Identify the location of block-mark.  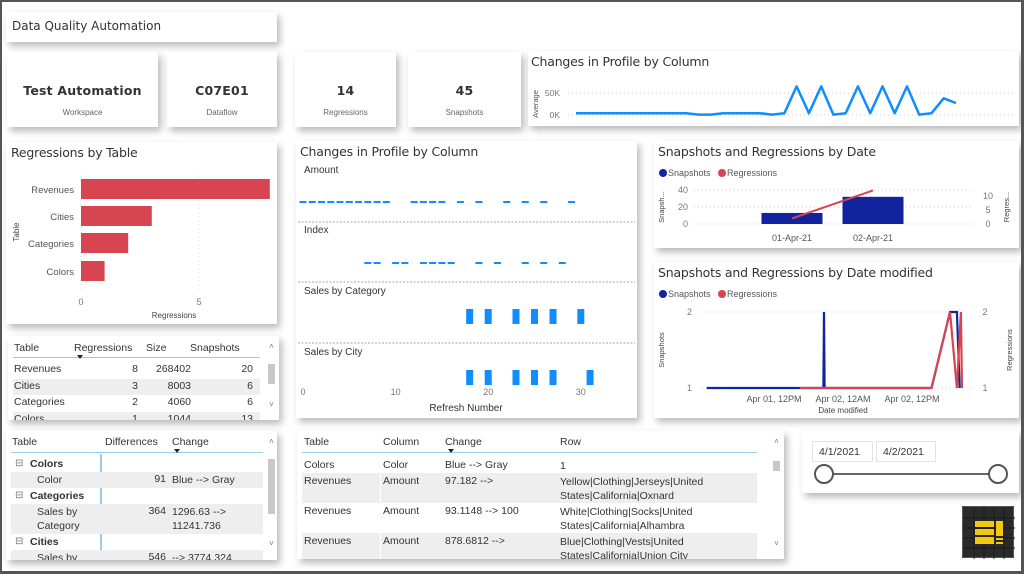
(534, 316).